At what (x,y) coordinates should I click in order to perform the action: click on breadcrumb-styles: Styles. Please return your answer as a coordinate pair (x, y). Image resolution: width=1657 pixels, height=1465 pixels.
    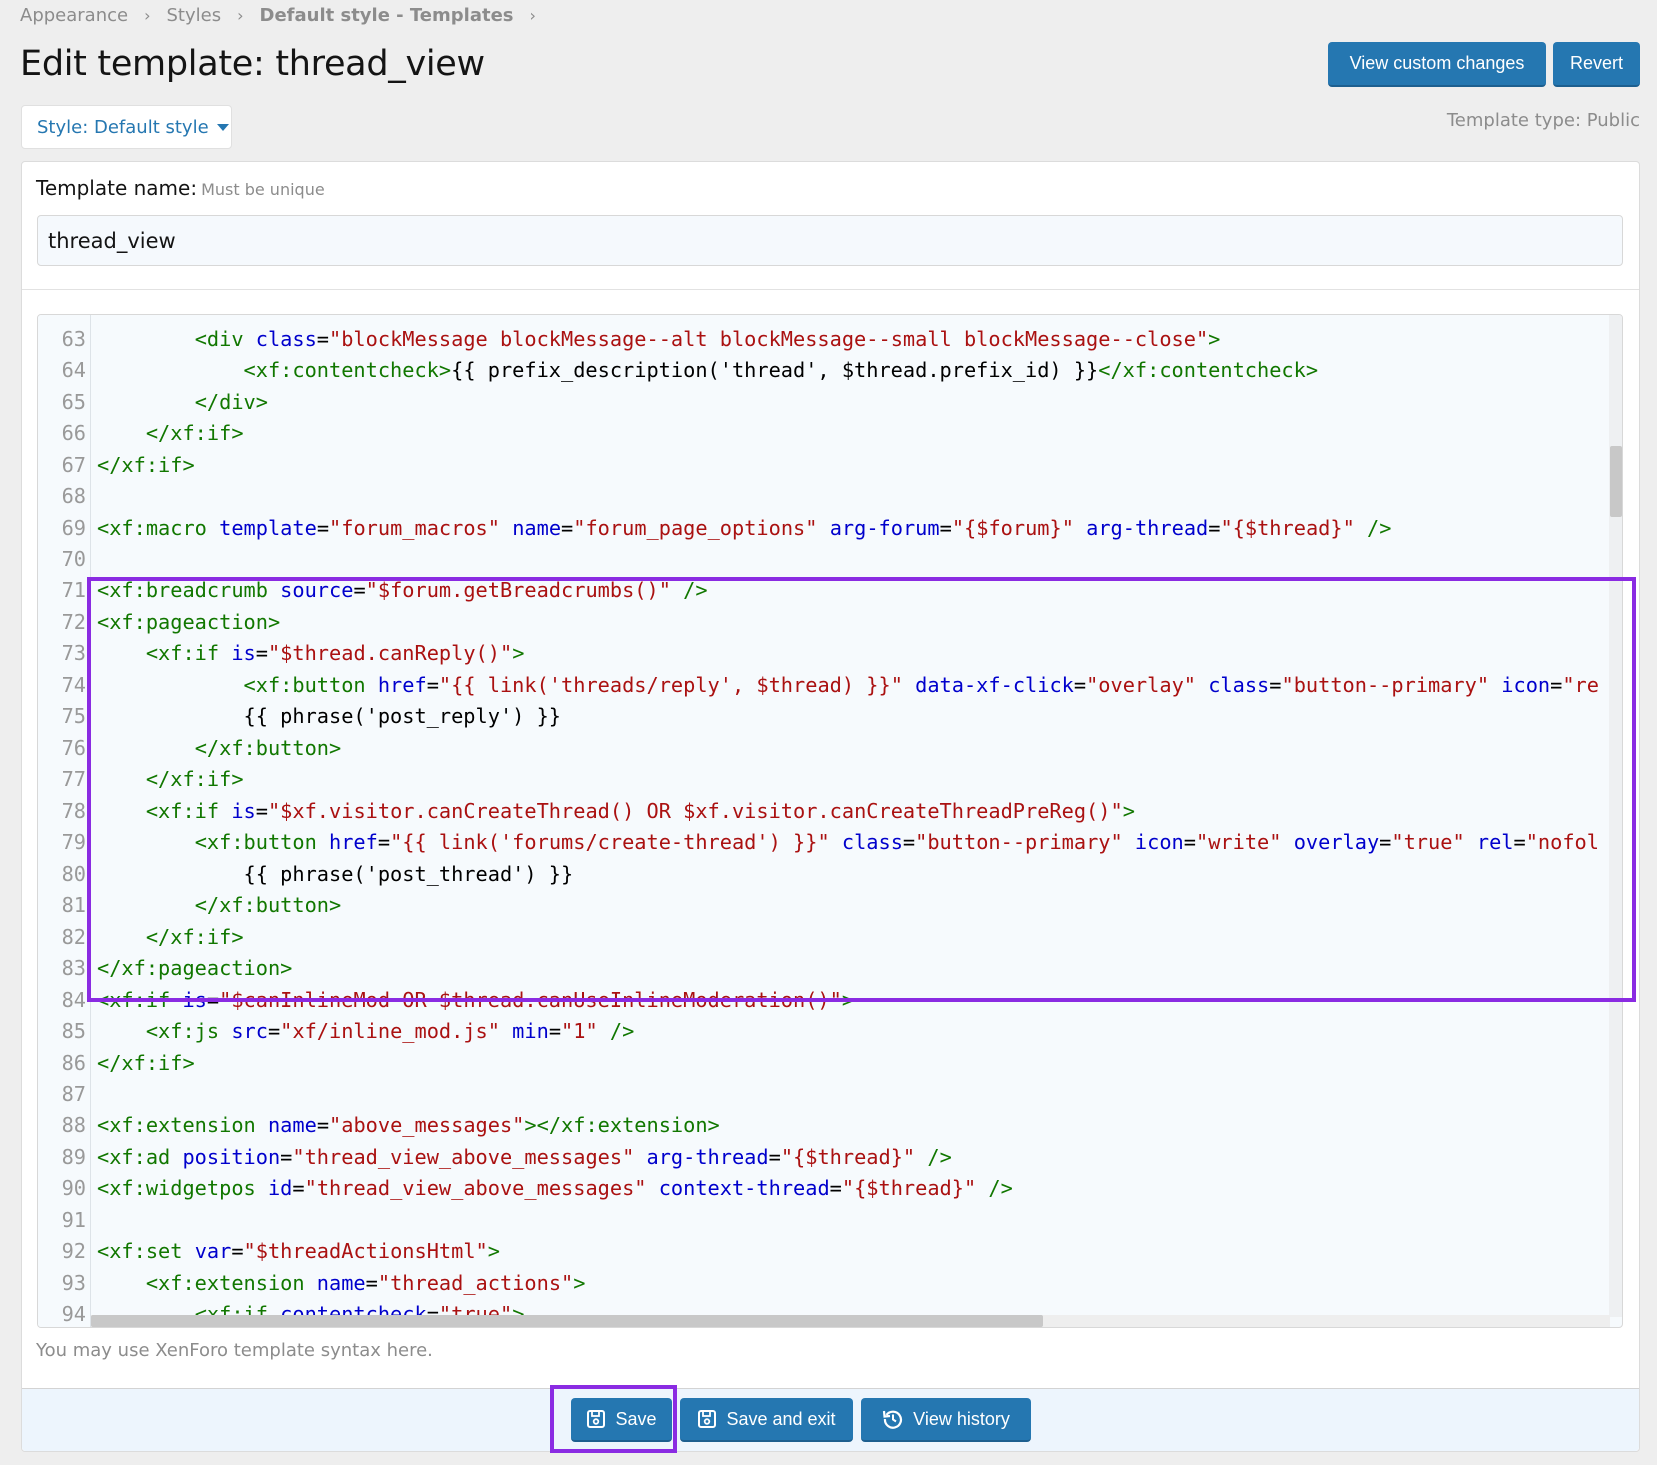
    Looking at the image, I should click on (194, 15).